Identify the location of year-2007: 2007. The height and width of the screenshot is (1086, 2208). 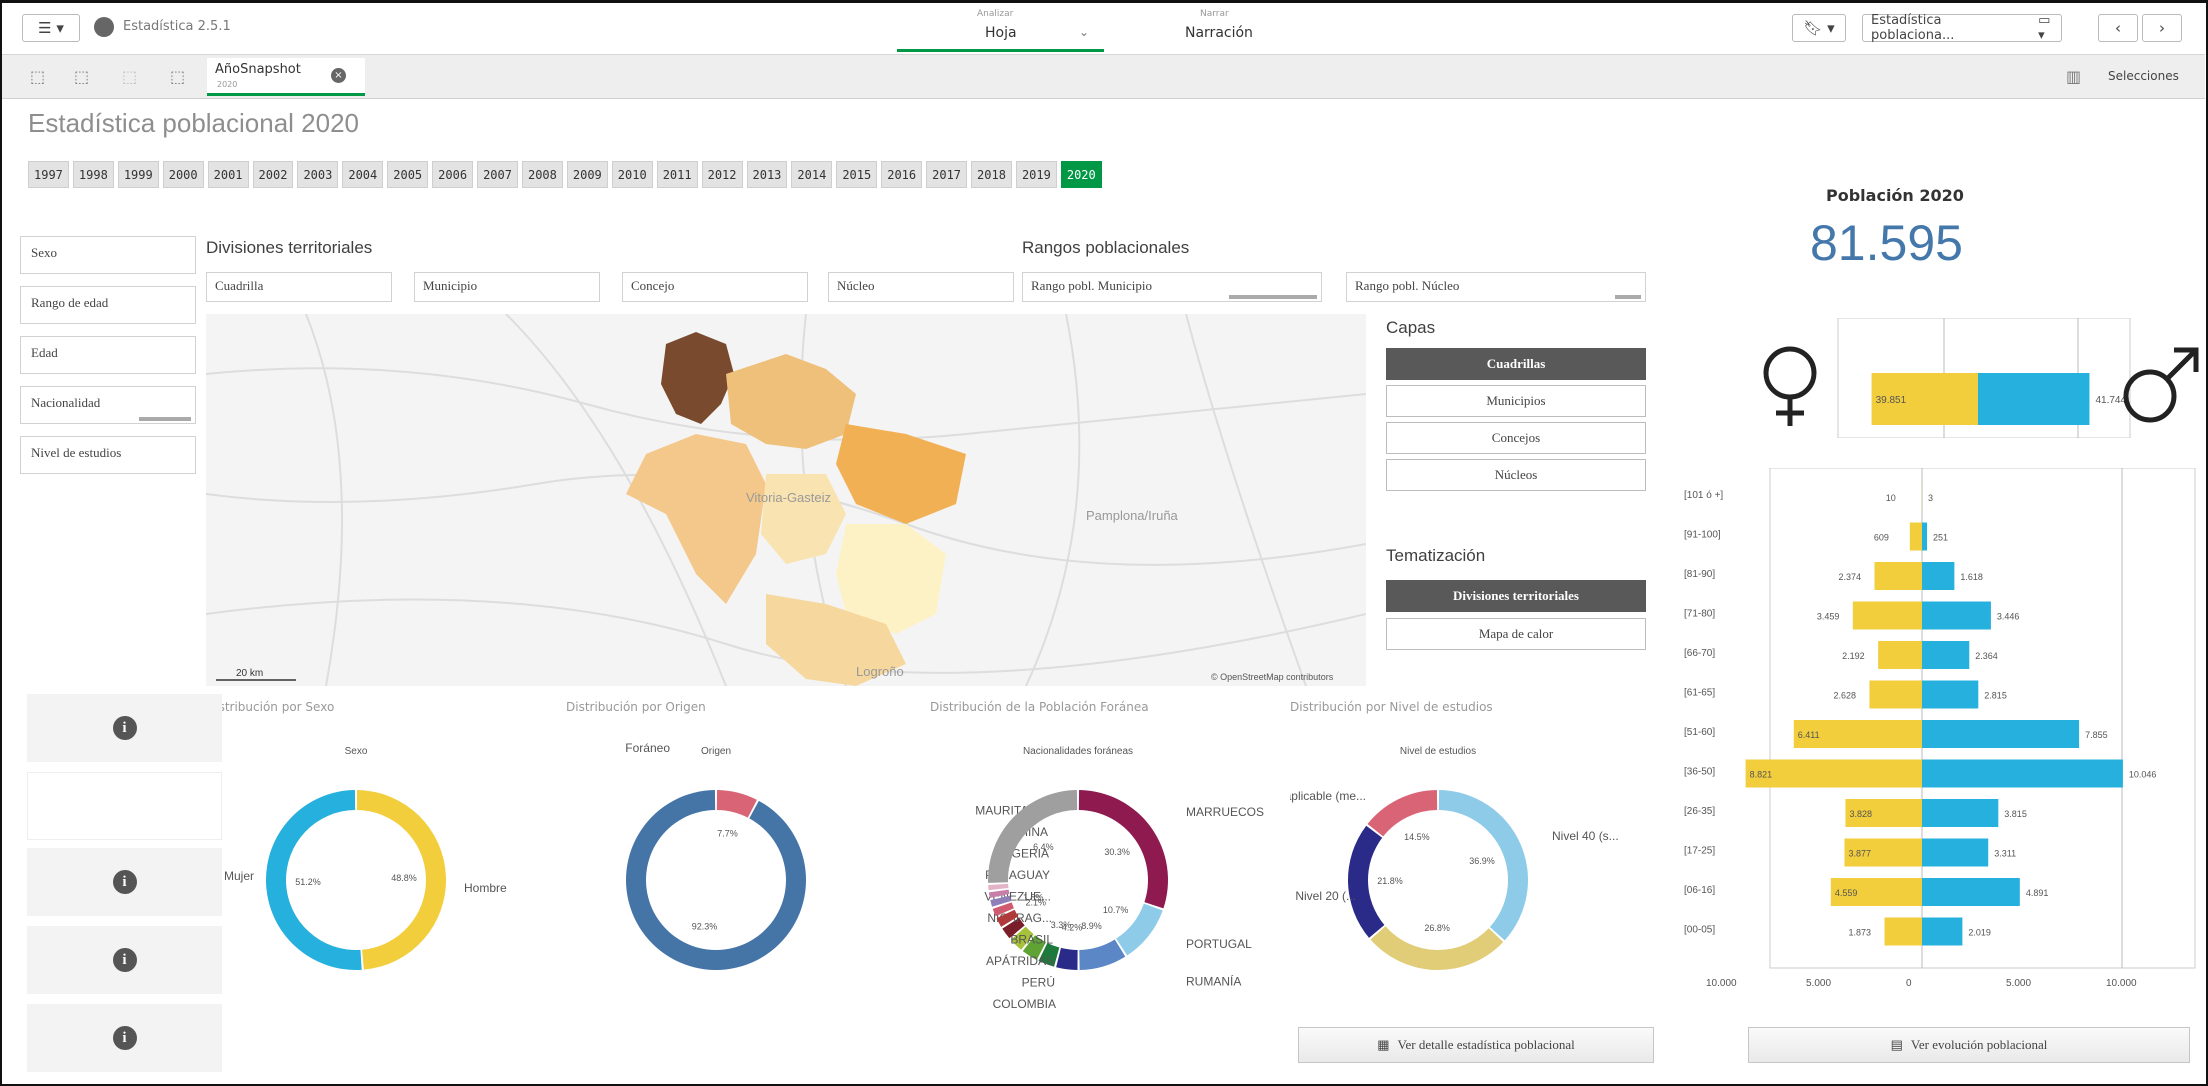
(497, 174).